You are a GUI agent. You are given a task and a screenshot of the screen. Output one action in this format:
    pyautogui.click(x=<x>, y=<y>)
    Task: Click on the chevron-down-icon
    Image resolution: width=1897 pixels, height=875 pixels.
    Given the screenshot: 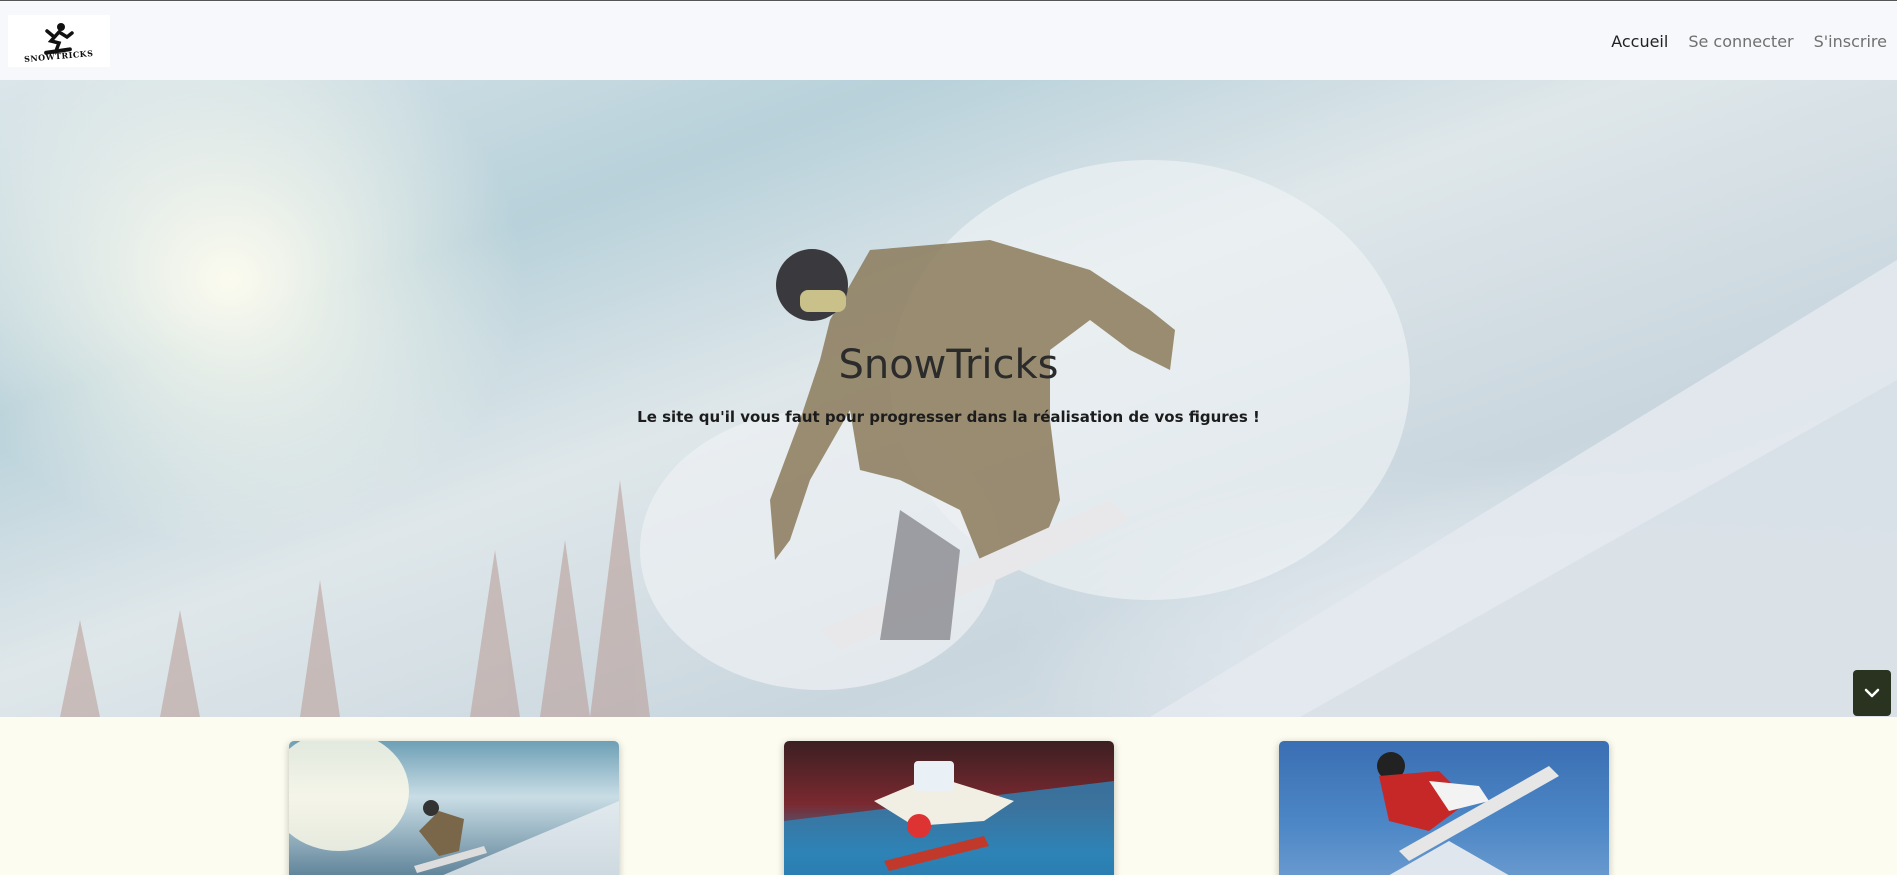 What is the action you would take?
    pyautogui.click(x=1872, y=693)
    